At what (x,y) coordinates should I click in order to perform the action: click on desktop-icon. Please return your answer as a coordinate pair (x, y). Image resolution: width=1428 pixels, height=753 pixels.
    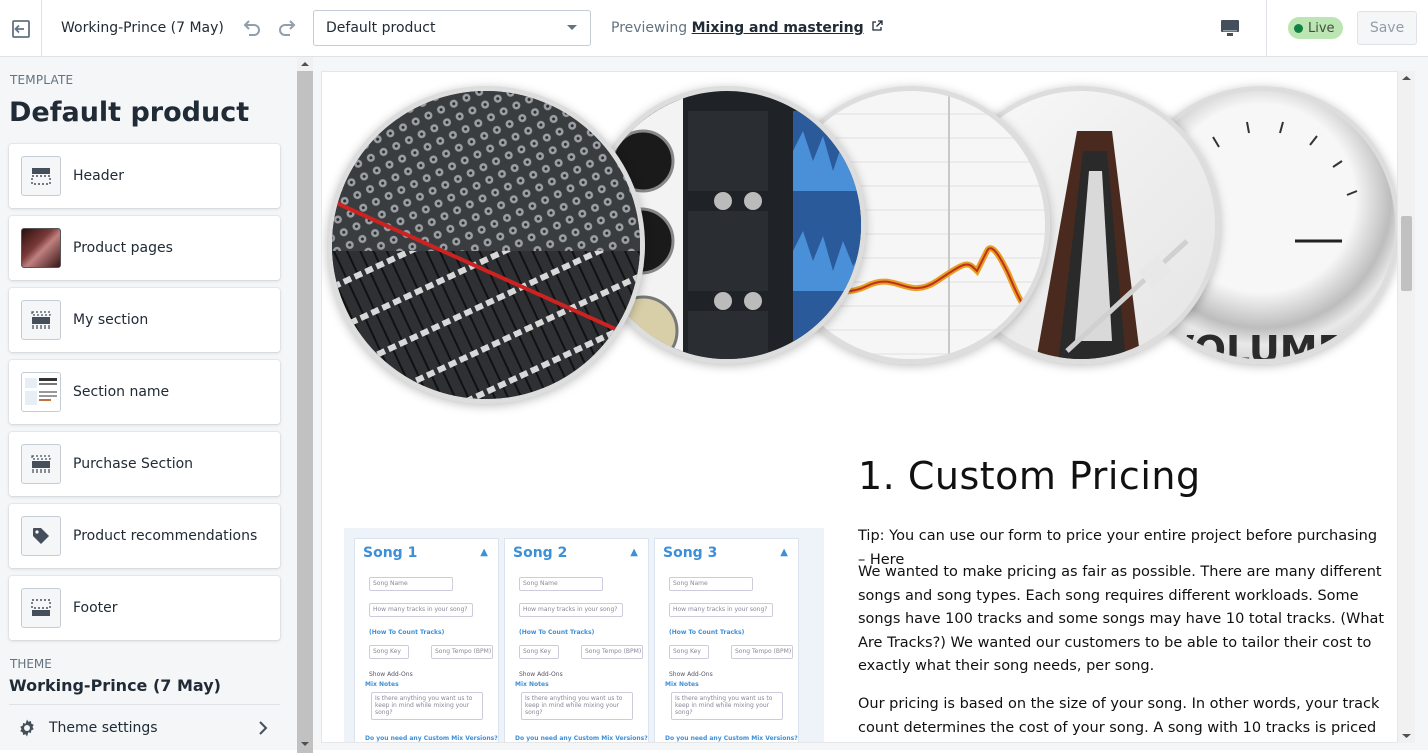
    Looking at the image, I should click on (1230, 28).